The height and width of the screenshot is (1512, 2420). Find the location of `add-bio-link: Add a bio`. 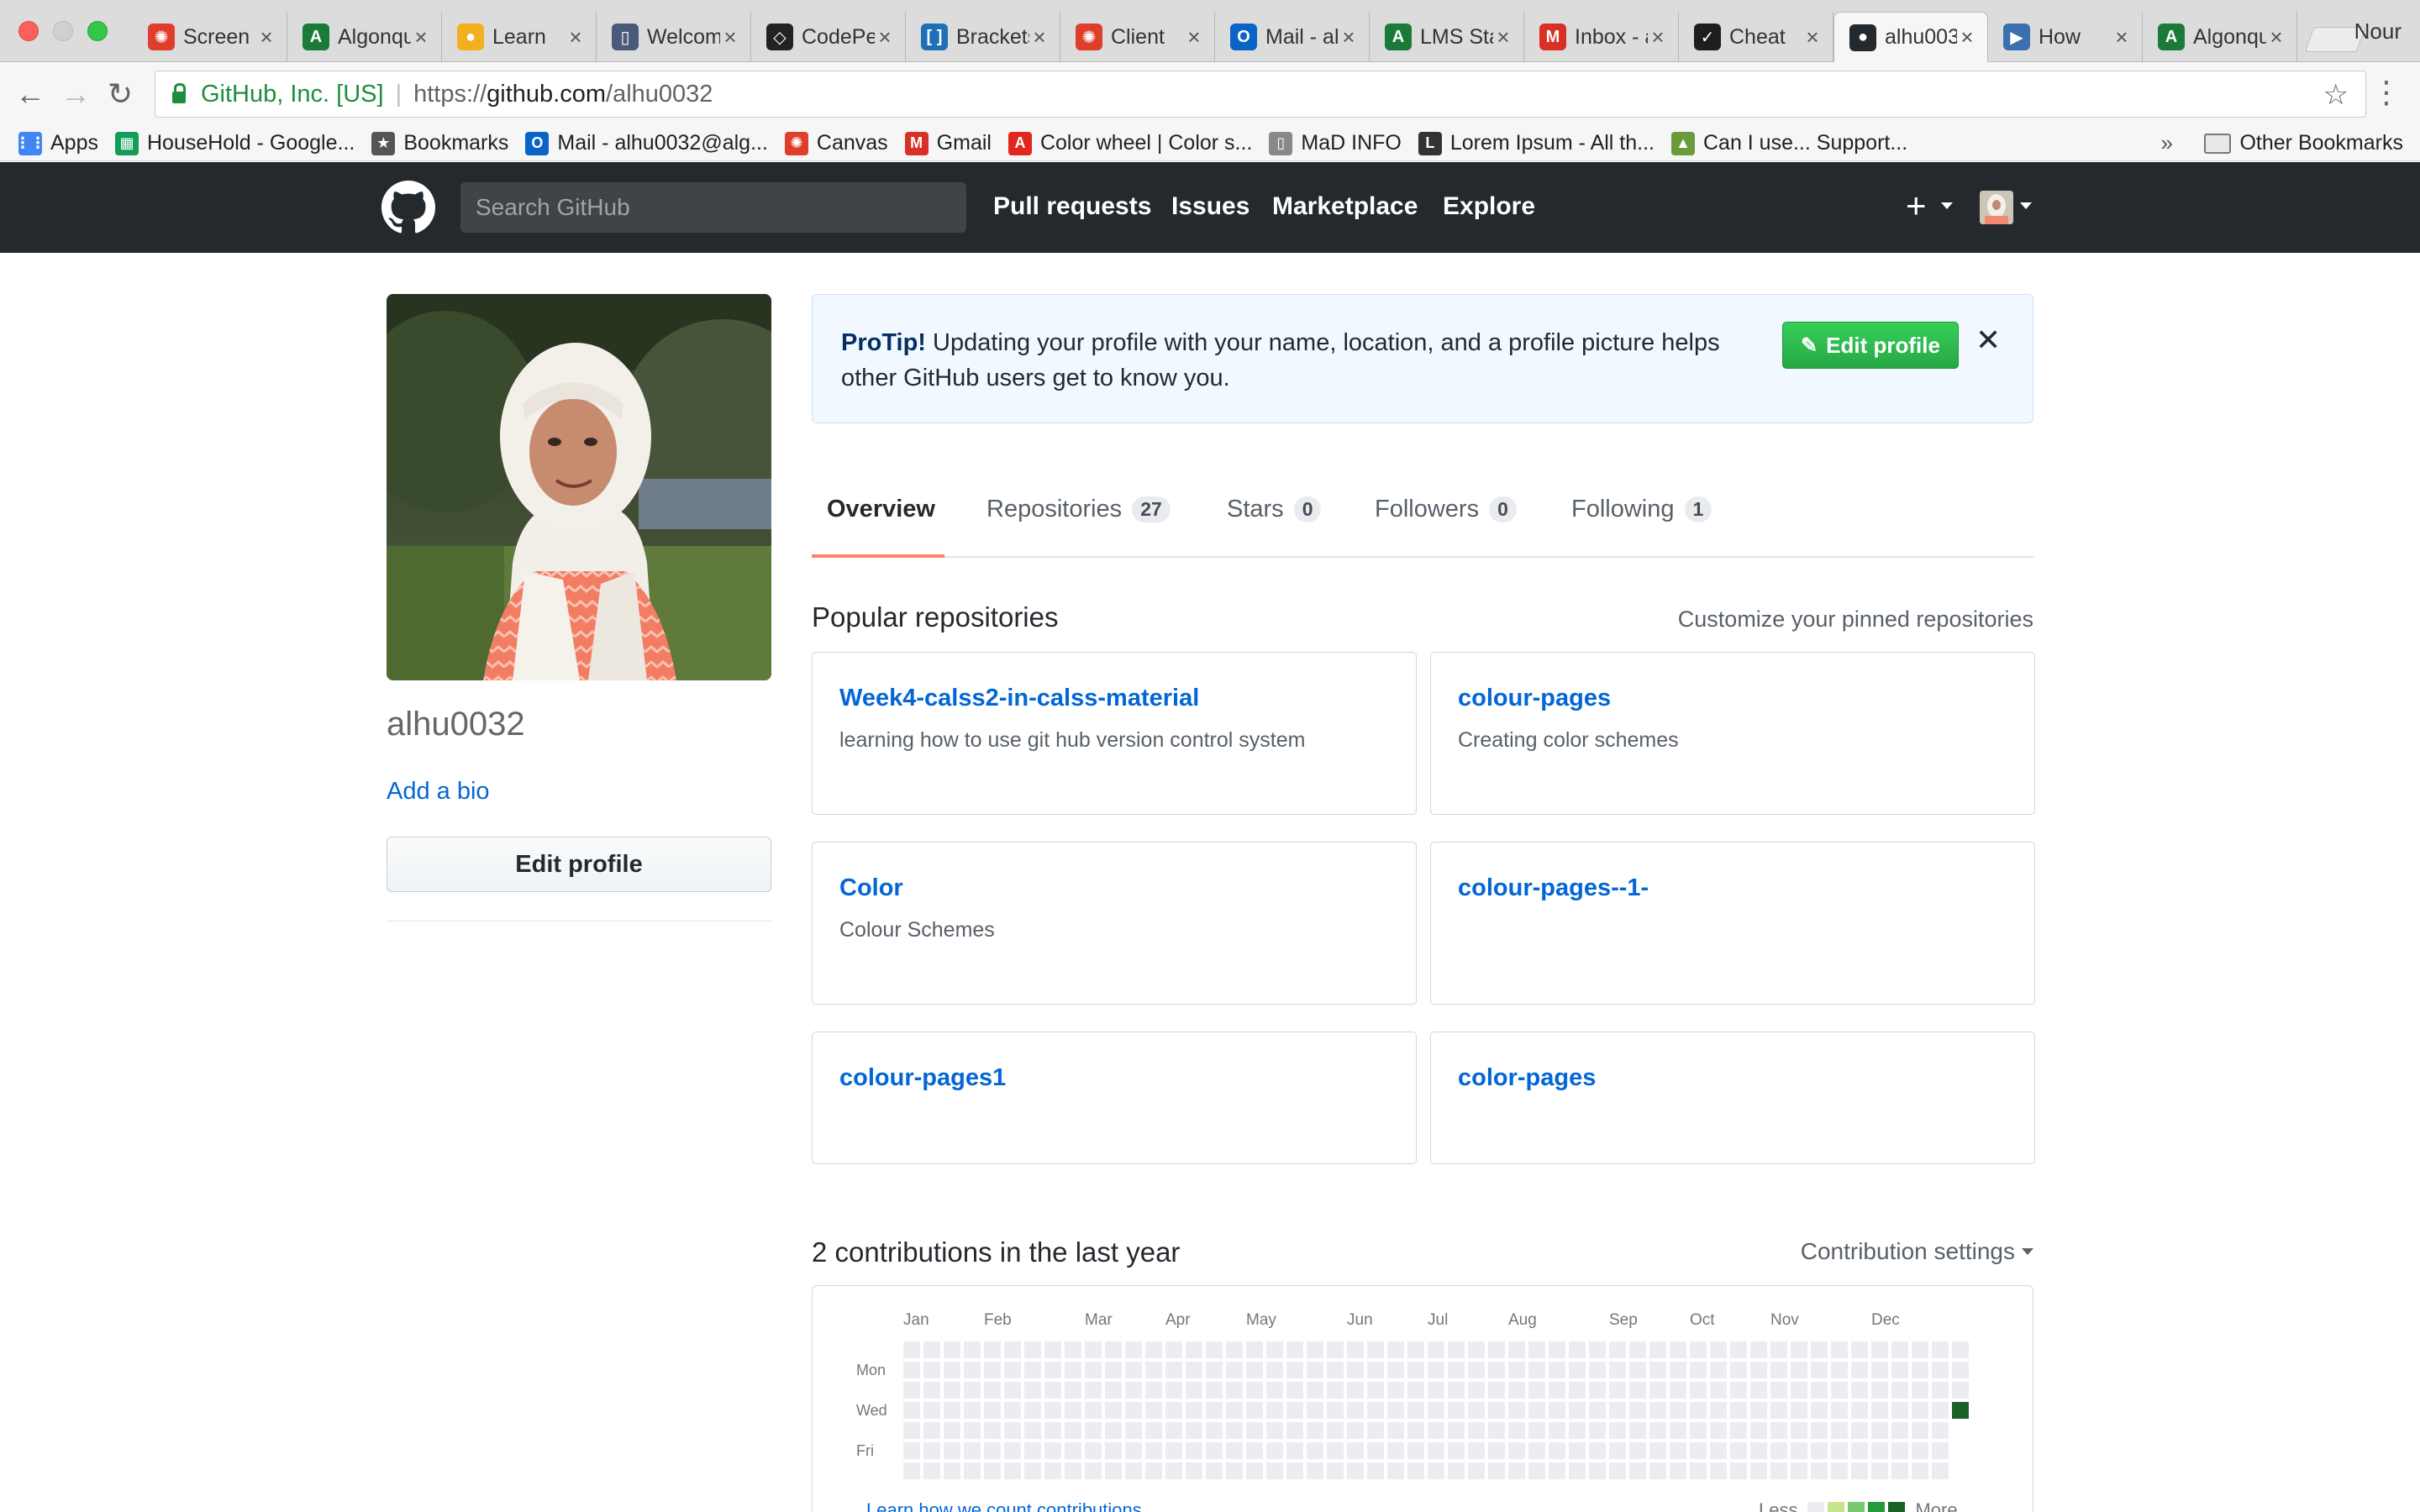

add-bio-link: Add a bio is located at coordinates (438, 792).